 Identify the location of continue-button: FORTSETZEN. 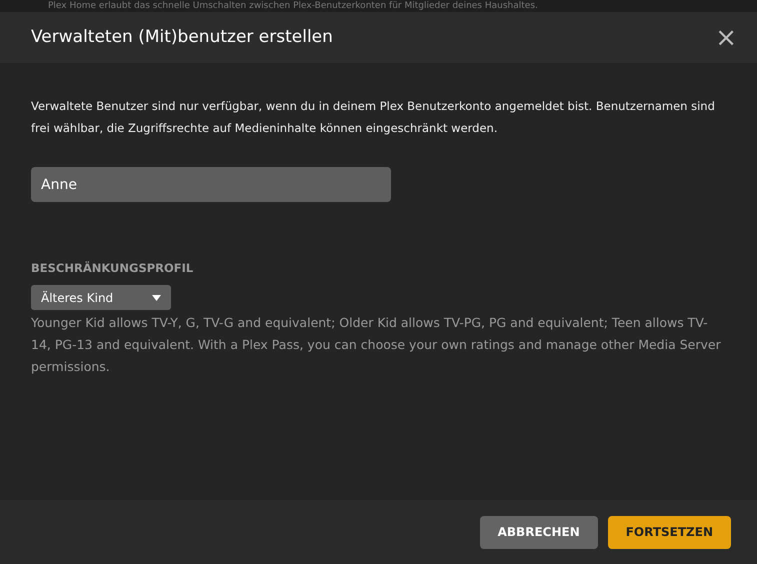
(669, 532).